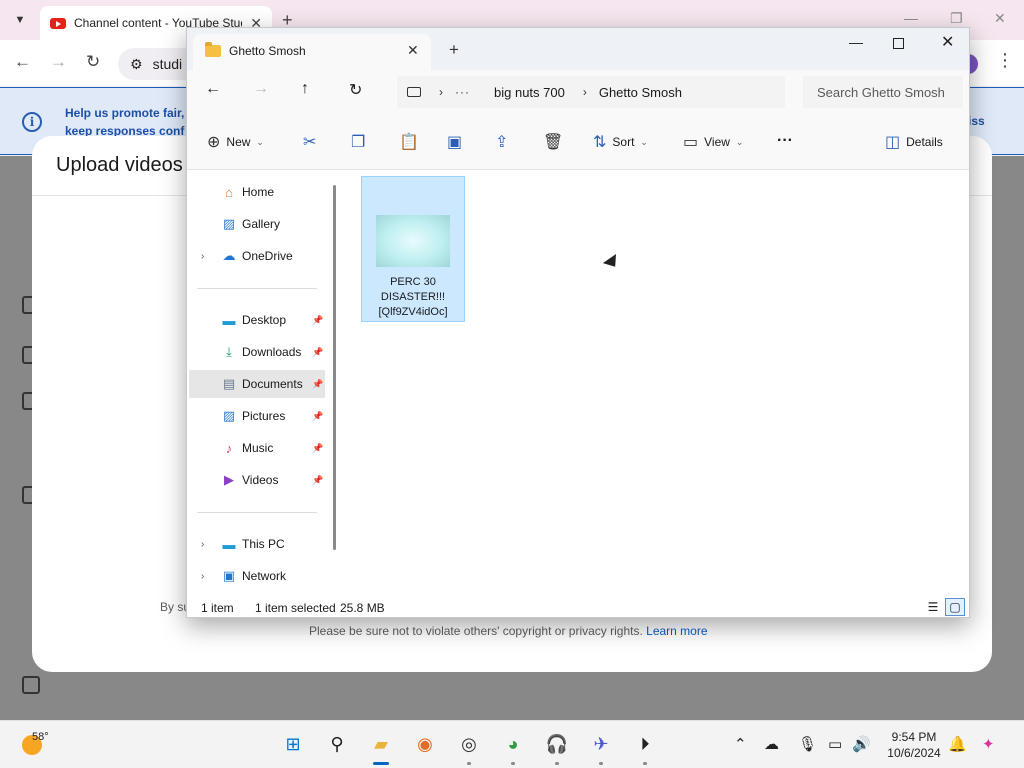 The width and height of the screenshot is (1024, 768). I want to click on nav-item-gallery: ▨ Gallery, so click(257, 224).